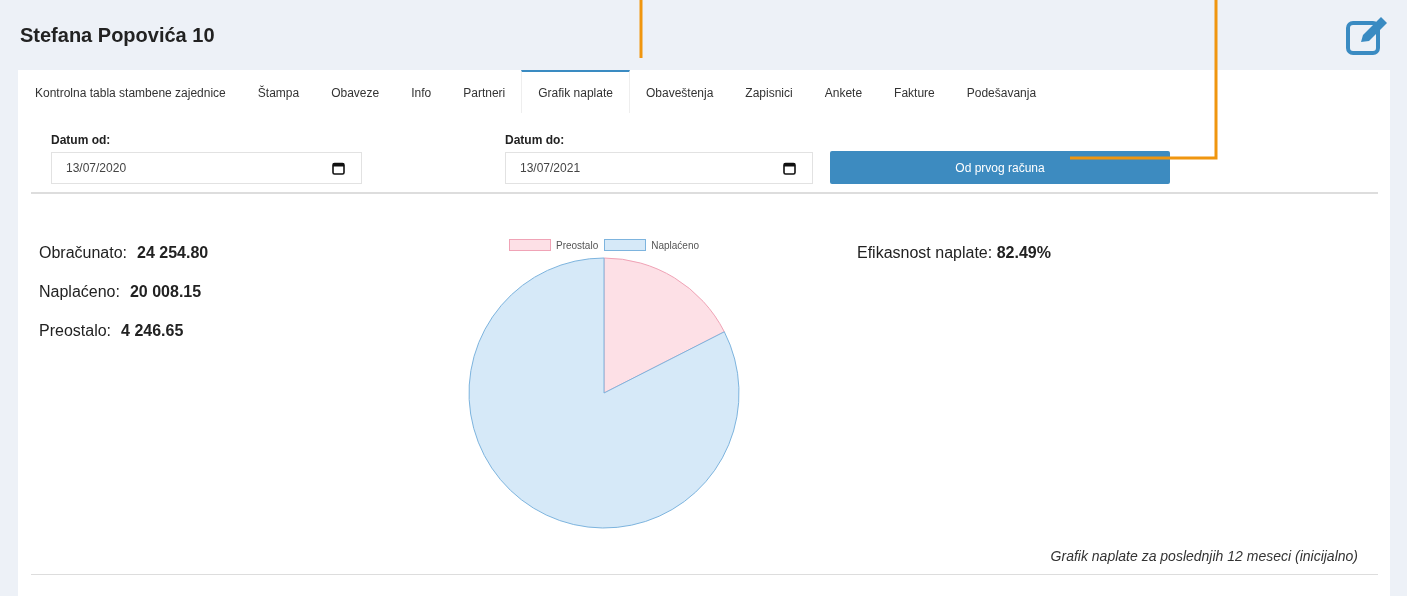 Image resolution: width=1407 pixels, height=596 pixels. What do you see at coordinates (83, 253) in the screenshot?
I see `stat-label: Obračunato:` at bounding box center [83, 253].